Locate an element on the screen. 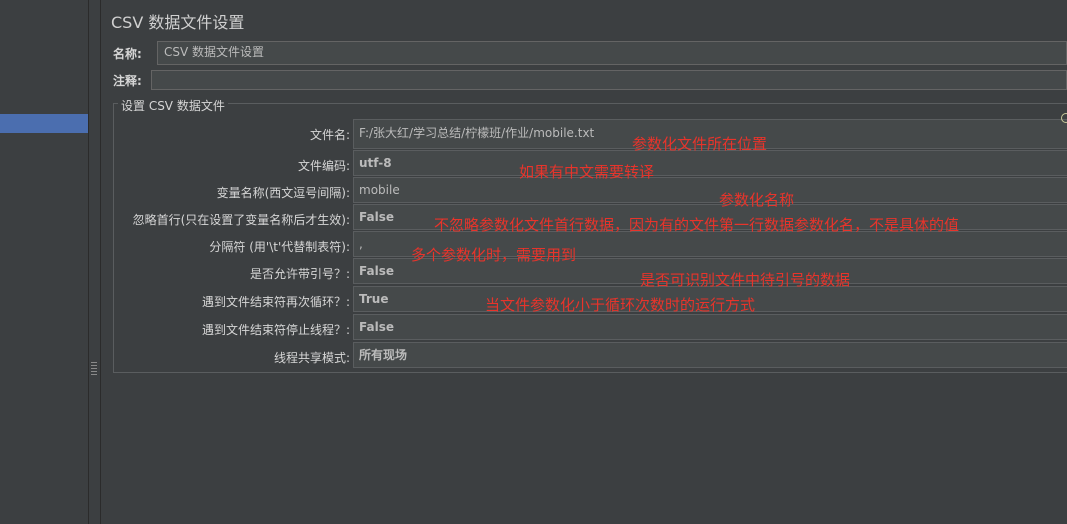 This screenshot has width=1067, height=524. annotation-variable-names: 参数化名称 is located at coordinates (757, 200).